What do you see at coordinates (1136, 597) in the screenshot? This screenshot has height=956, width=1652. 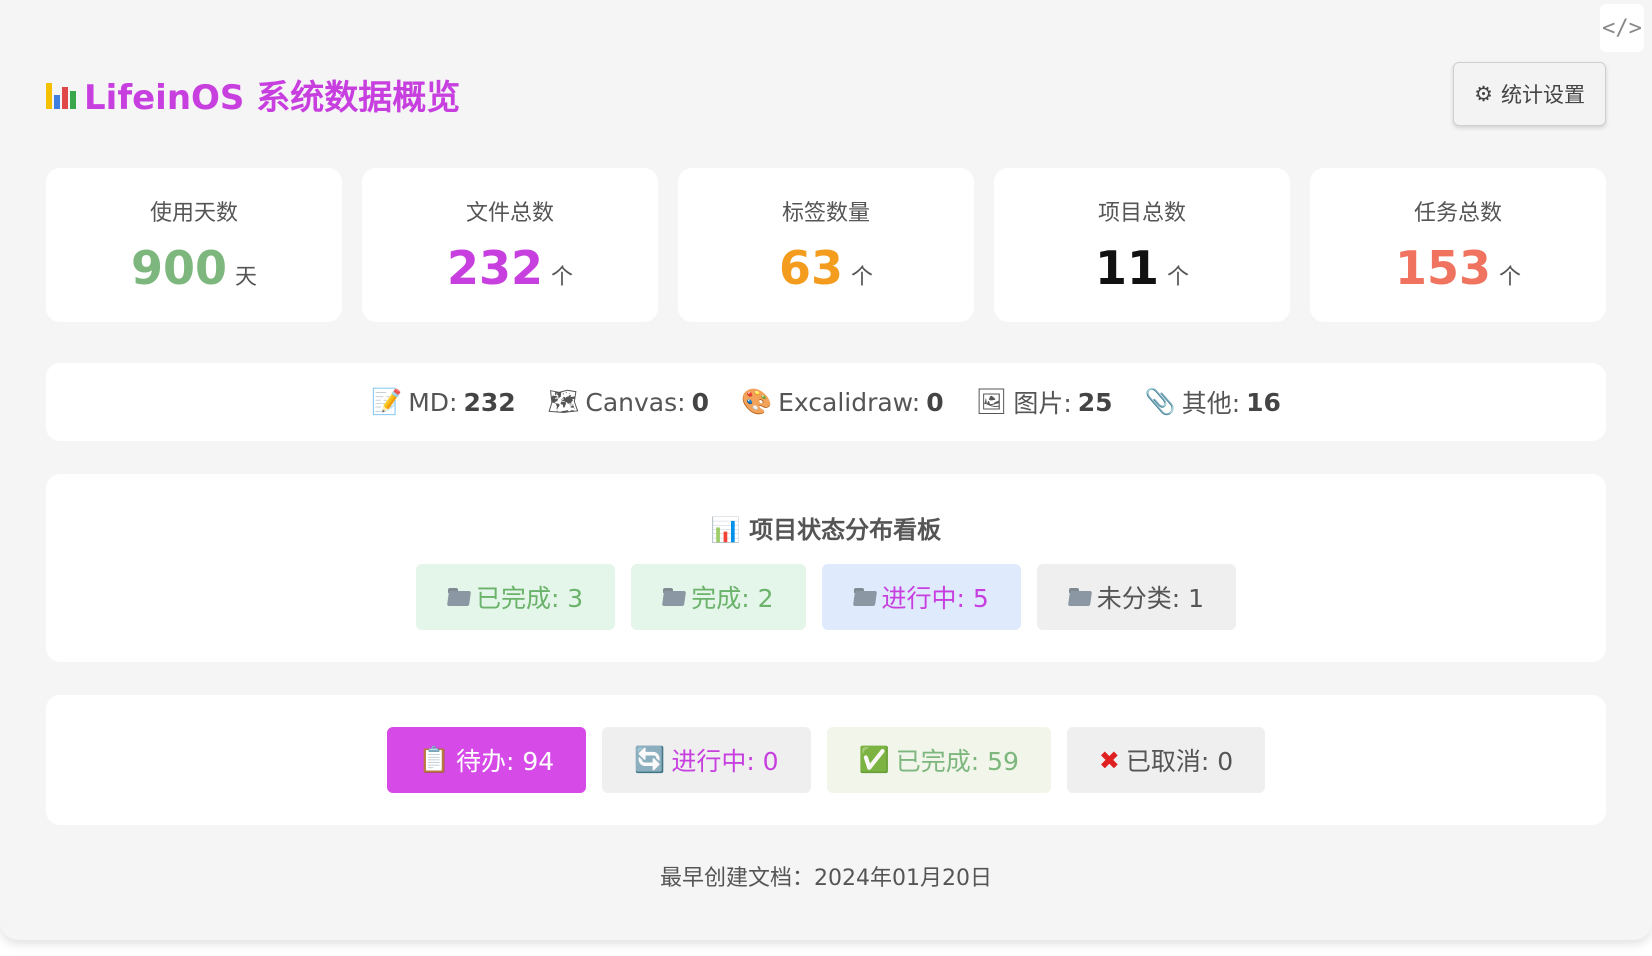 I see `project-status-uncategorized: 未分类: 1` at bounding box center [1136, 597].